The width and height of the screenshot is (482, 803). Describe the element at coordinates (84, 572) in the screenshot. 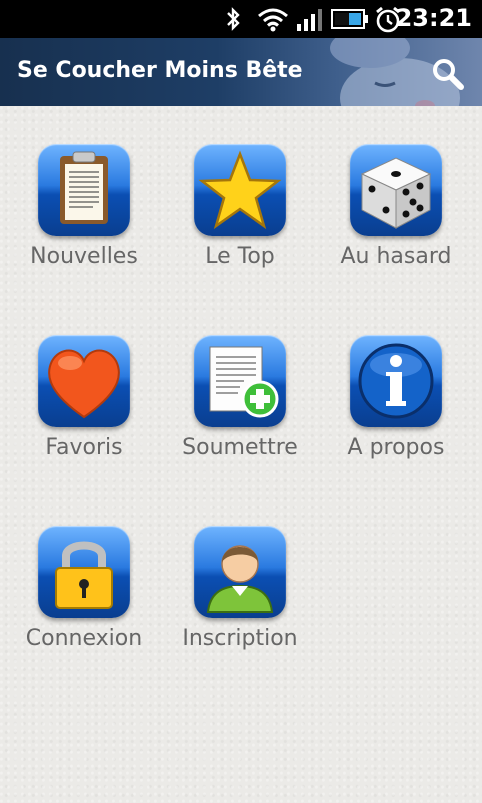

I see `lock-icon` at that location.